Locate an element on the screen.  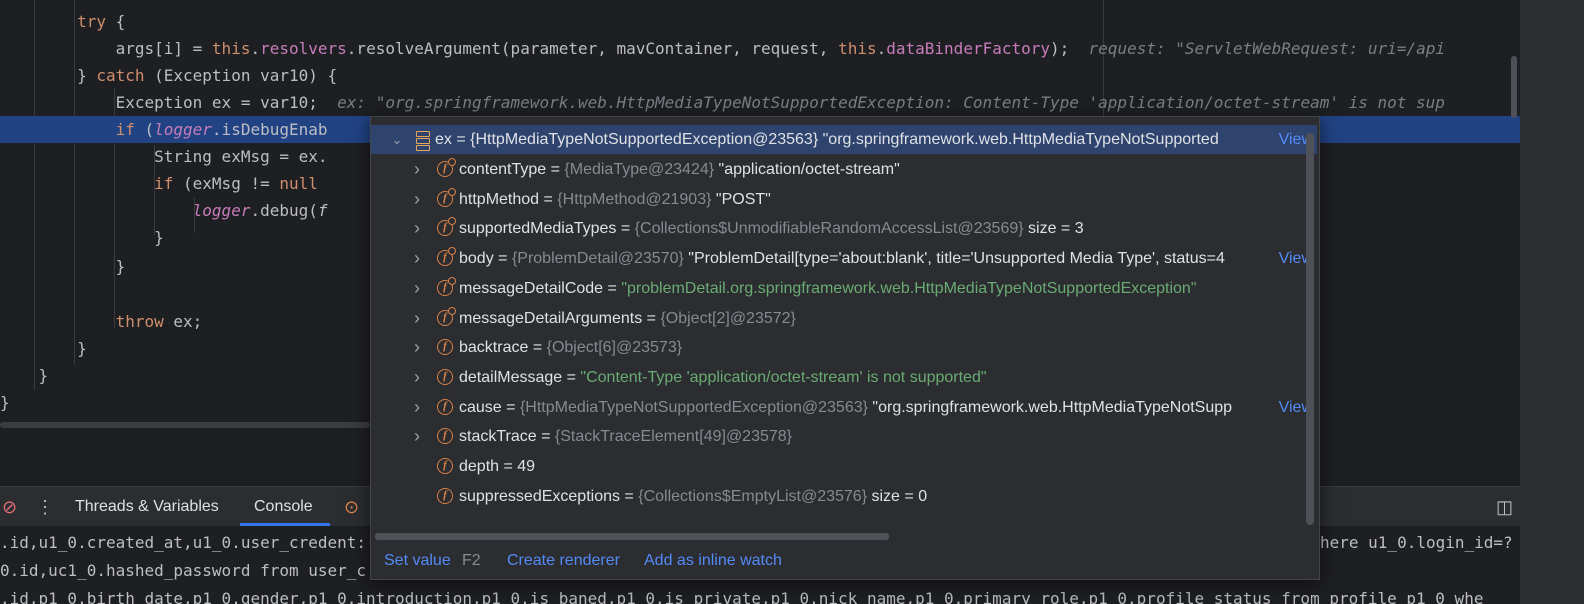
variable-type: {Object[2]@23572} is located at coordinates (728, 318).